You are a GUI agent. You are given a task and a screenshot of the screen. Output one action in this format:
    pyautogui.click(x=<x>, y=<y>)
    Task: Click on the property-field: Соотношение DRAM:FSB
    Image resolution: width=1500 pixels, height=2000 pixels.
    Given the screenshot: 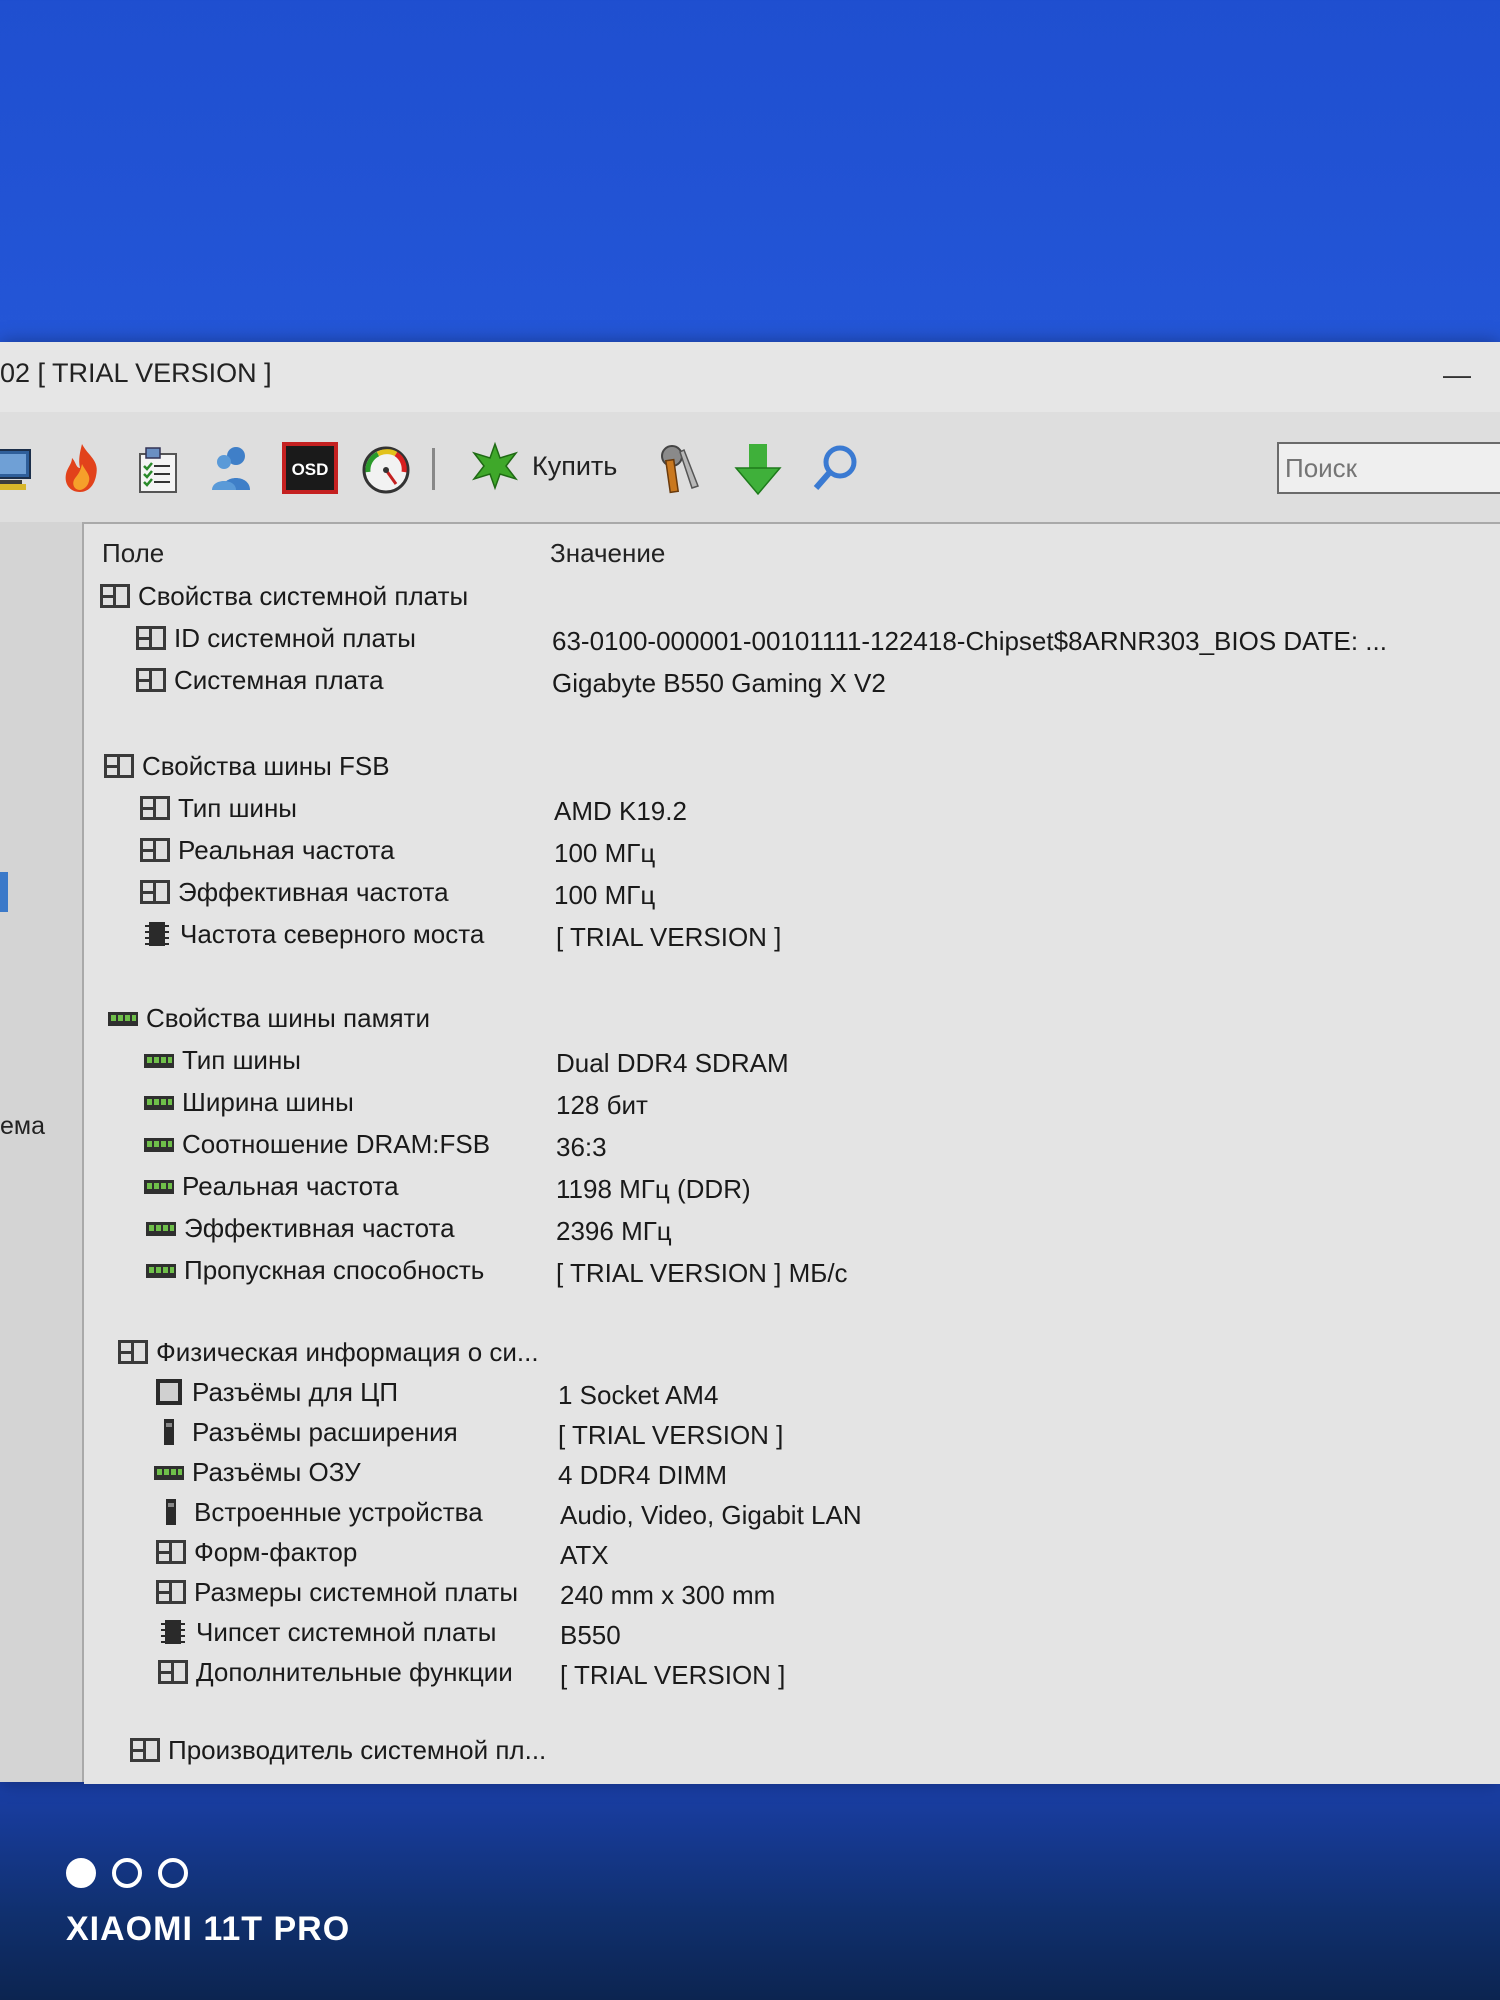 What is the action you would take?
    pyautogui.click(x=336, y=1143)
    